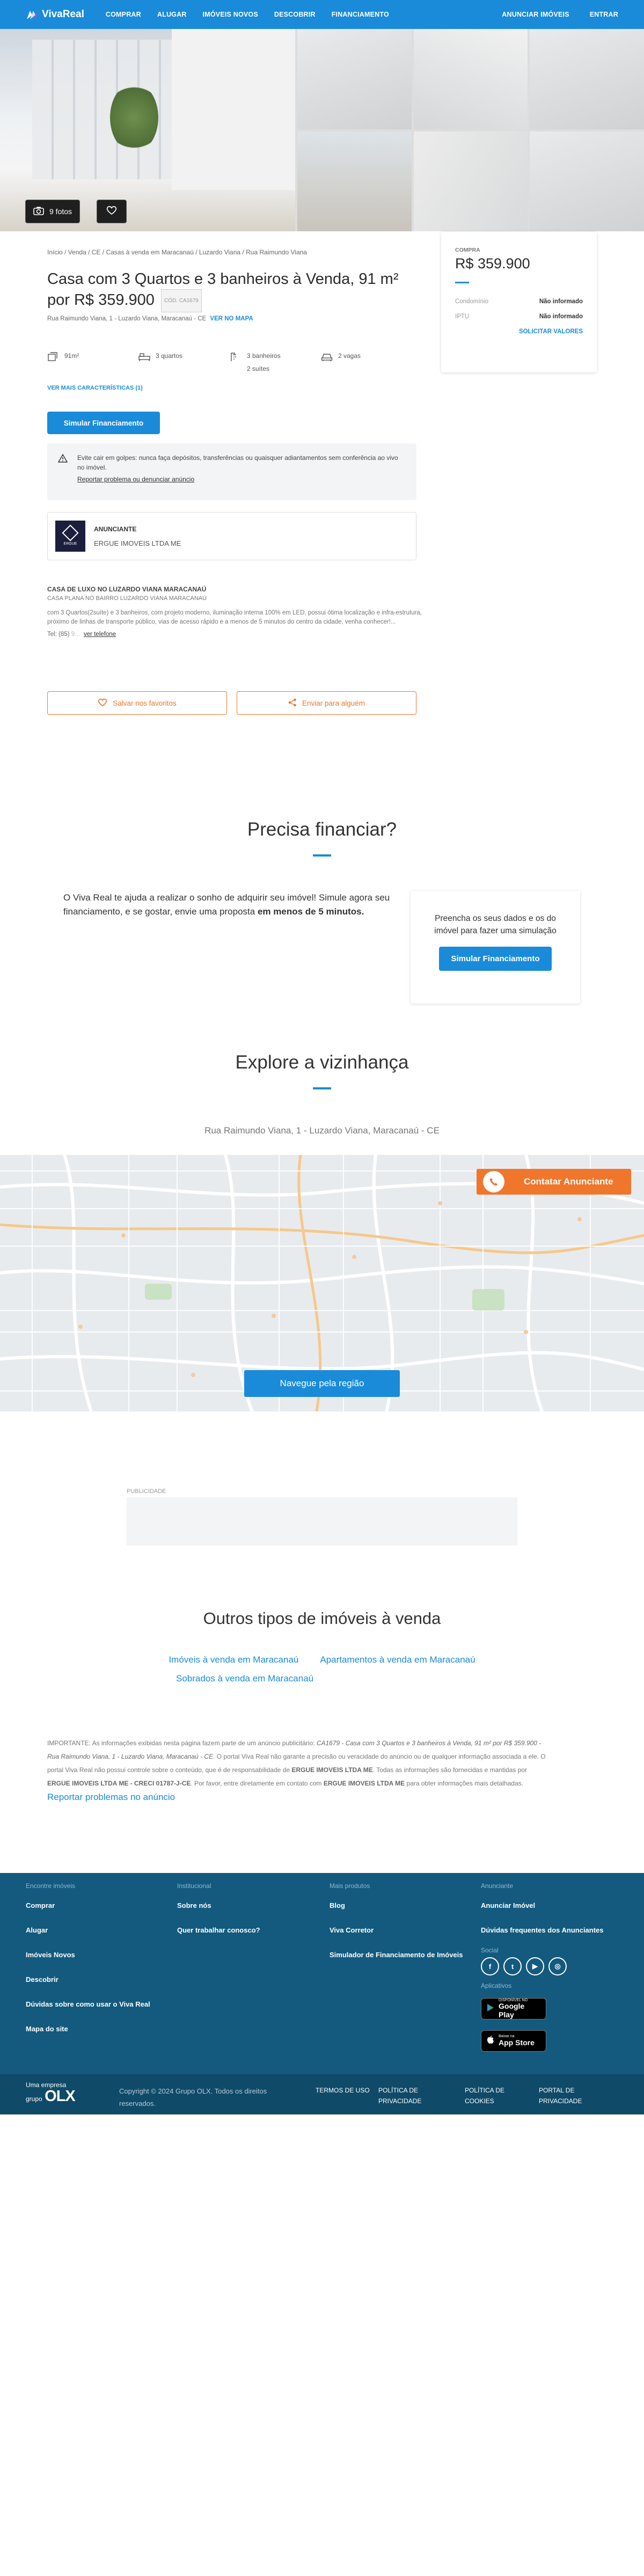  What do you see at coordinates (519, 331) in the screenshot?
I see `request-values-link: SOLICITAR VALORES` at bounding box center [519, 331].